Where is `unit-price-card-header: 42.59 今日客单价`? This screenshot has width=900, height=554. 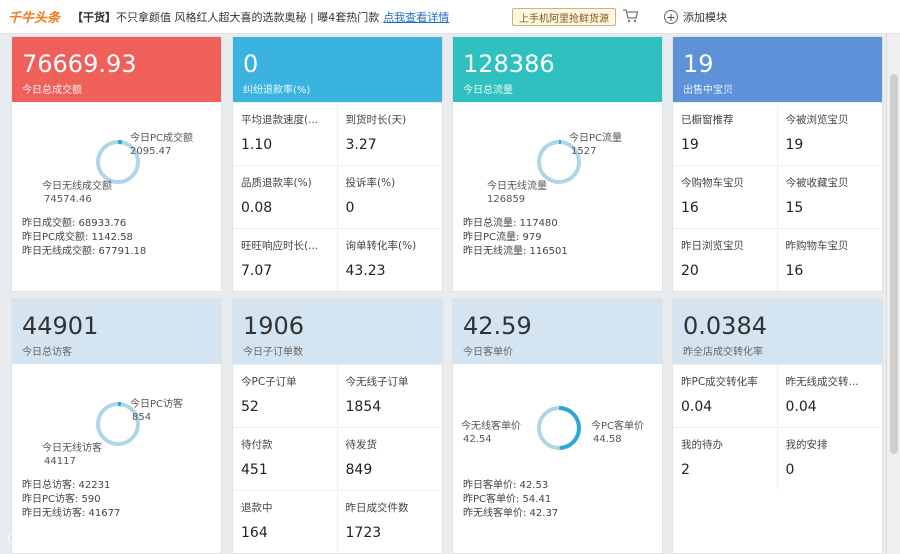
unit-price-card-header: 42.59 今日客单价 is located at coordinates (557, 331).